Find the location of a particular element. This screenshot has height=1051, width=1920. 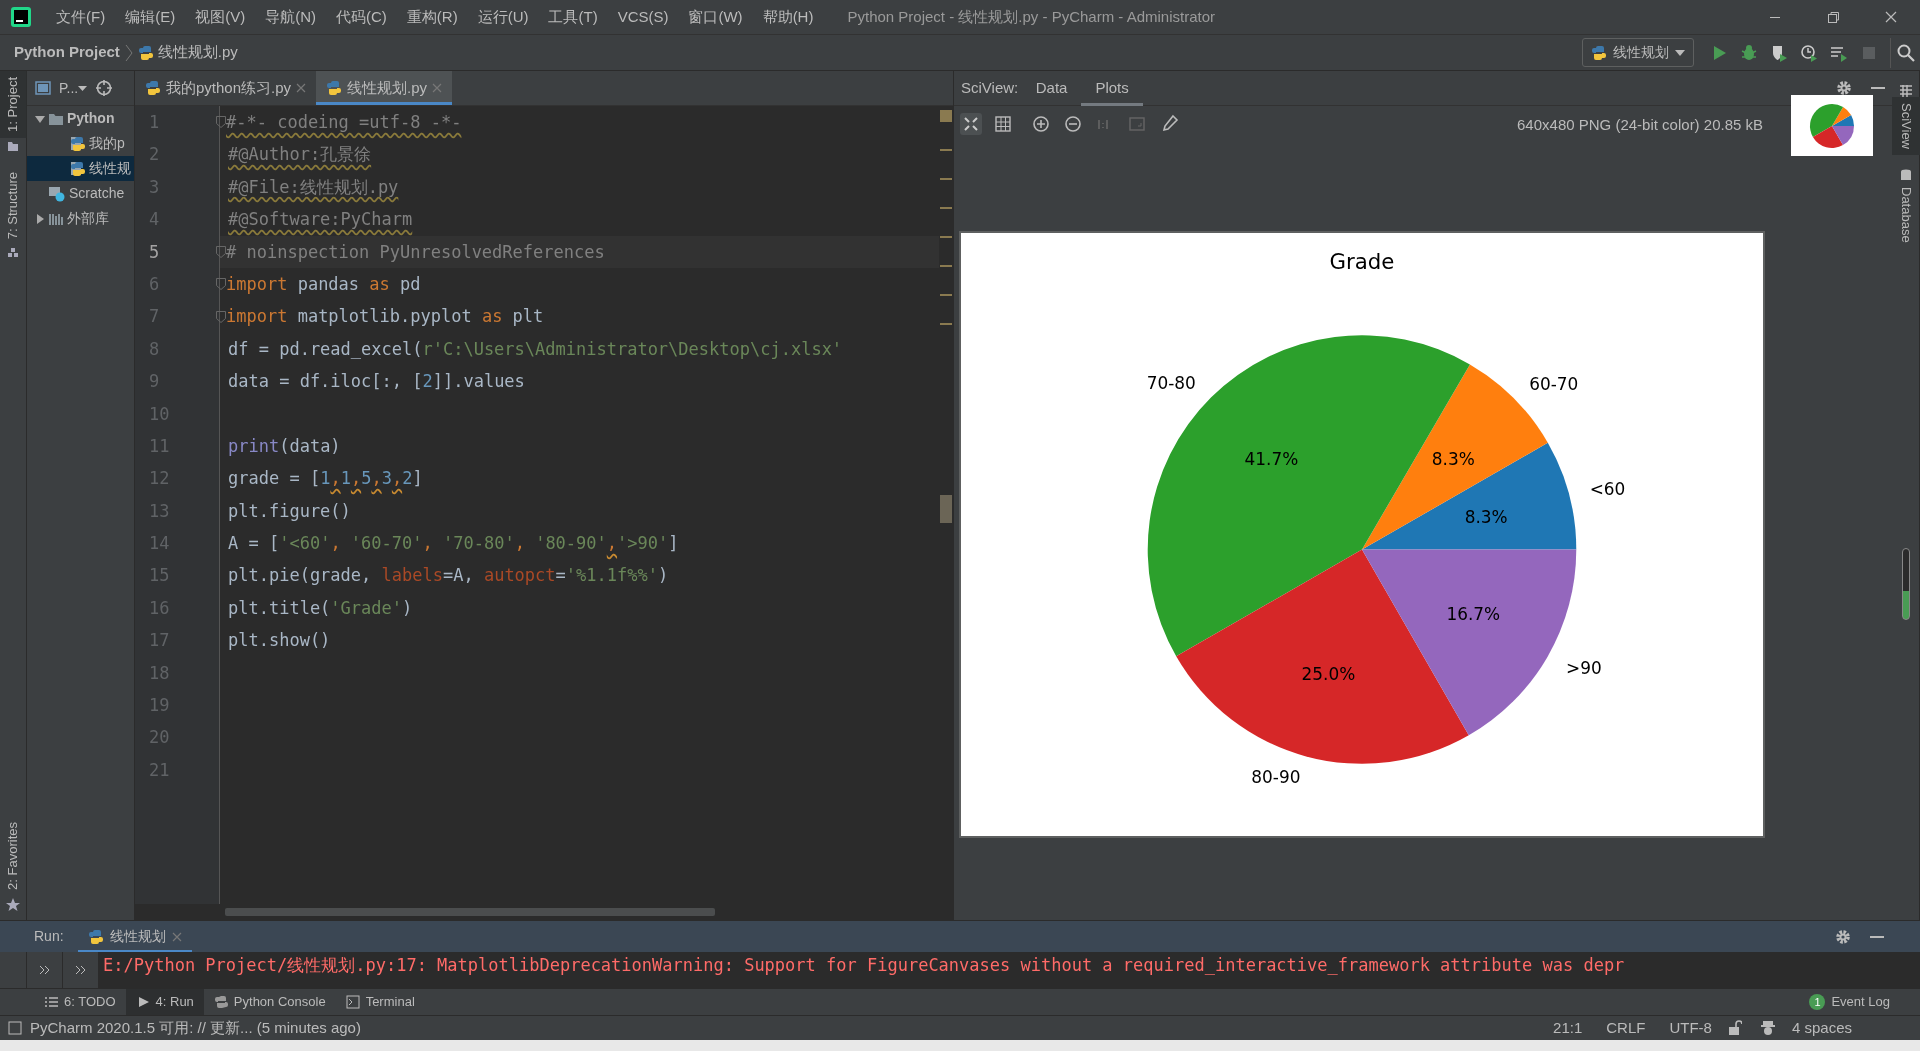

status-message: PyCharm 2020.1.5 可用: // 更新... (5 minutes ago) is located at coordinates (195, 1027).